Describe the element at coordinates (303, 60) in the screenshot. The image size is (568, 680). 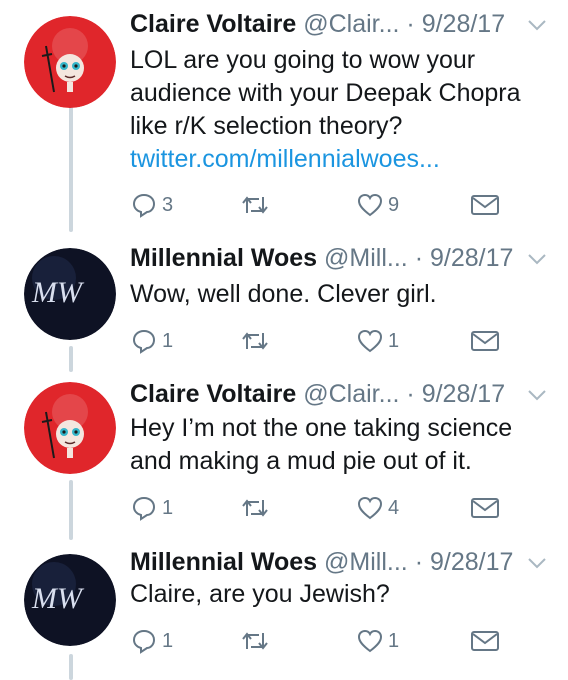
I see `tweet-text-line: LOL are you going to wow your` at that location.